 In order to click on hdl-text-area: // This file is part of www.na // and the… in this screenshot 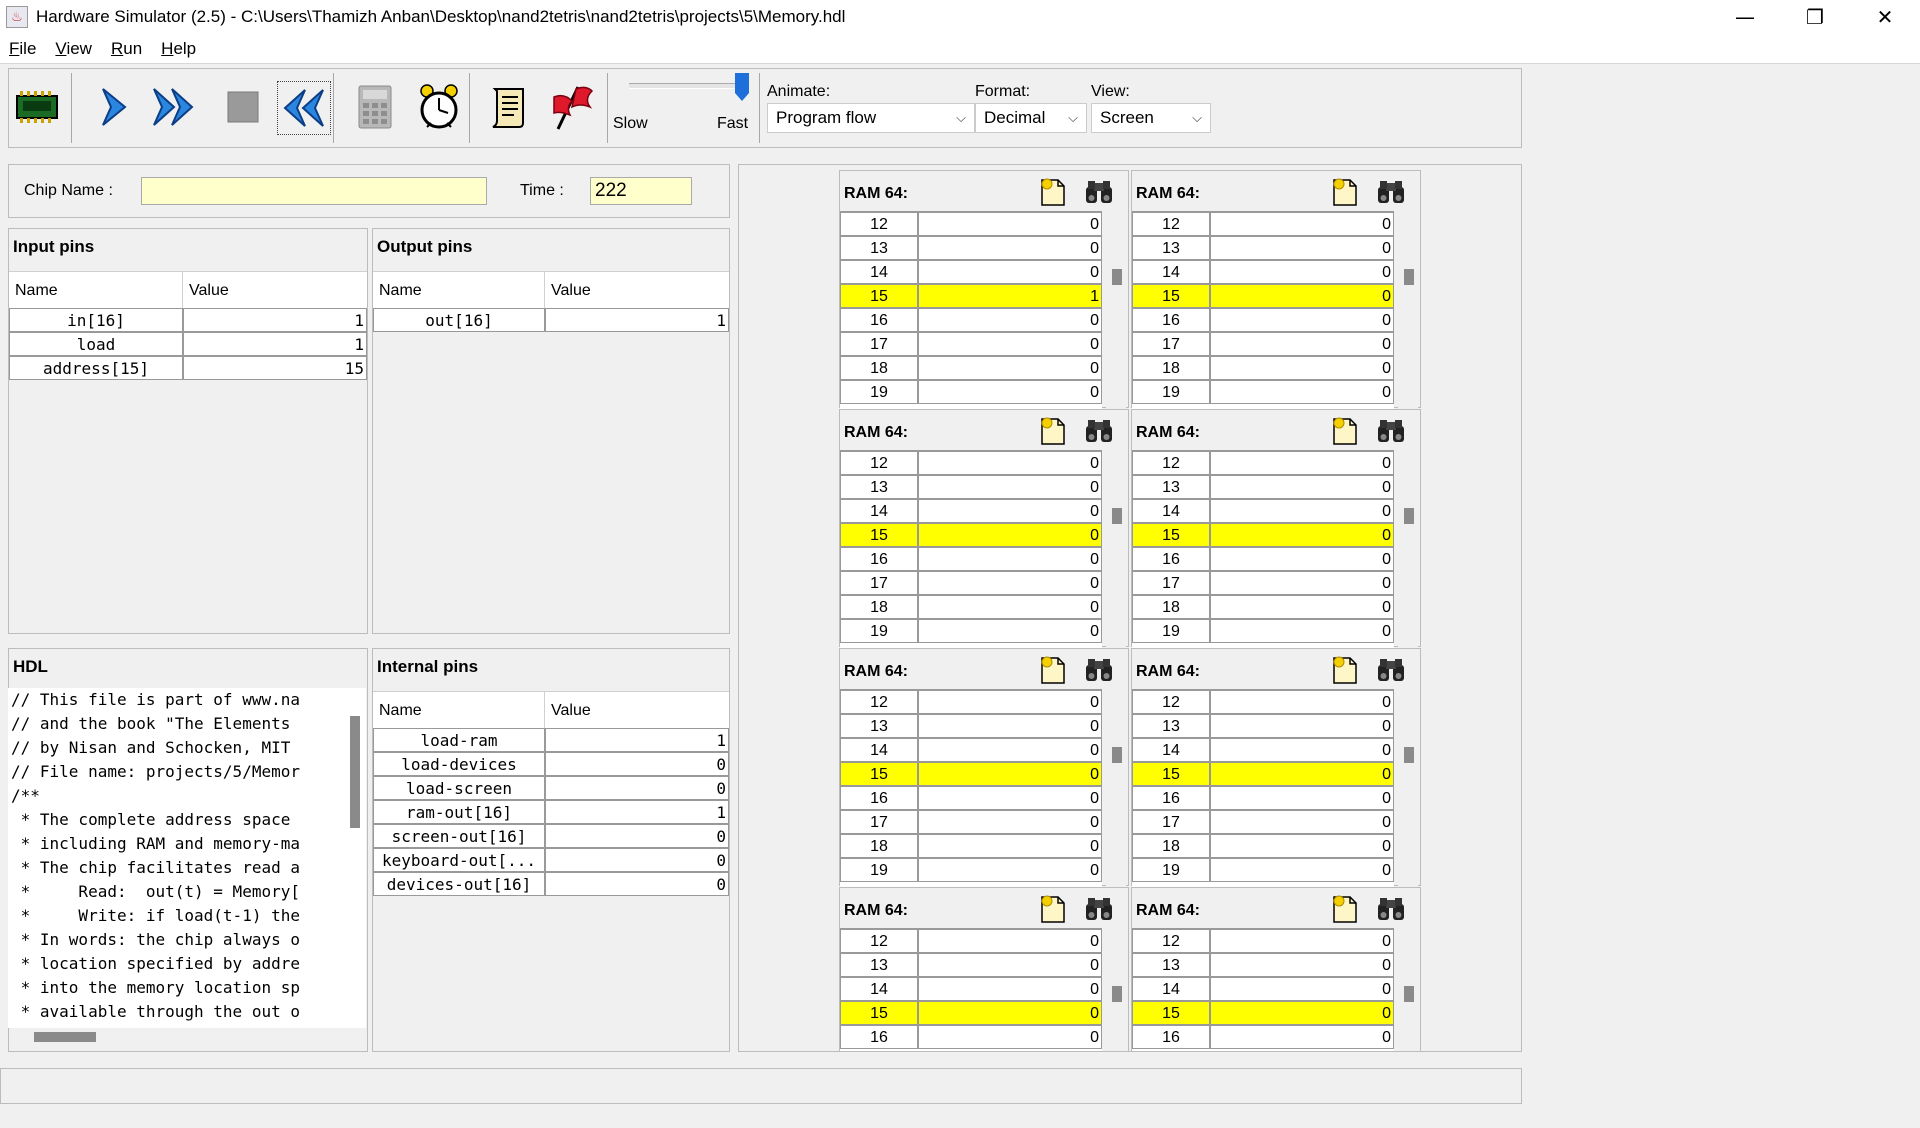, I will do `click(187, 858)`.